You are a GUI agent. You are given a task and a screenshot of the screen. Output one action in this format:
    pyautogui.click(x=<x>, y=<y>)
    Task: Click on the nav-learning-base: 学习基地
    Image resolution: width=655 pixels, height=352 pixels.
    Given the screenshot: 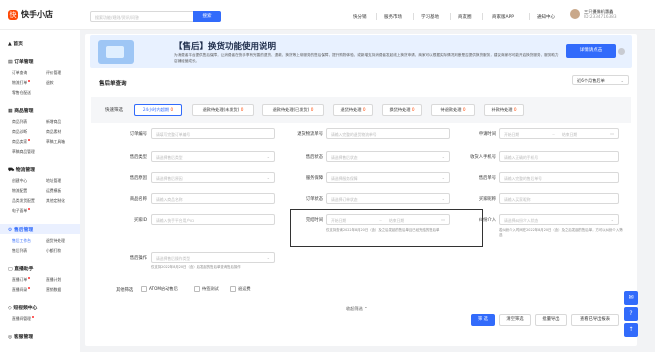 What is the action you would take?
    pyautogui.click(x=430, y=17)
    